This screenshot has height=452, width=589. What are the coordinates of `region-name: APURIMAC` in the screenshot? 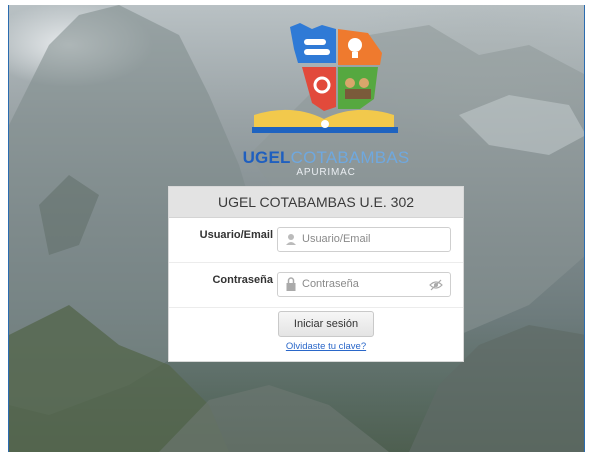 It's located at (326, 172).